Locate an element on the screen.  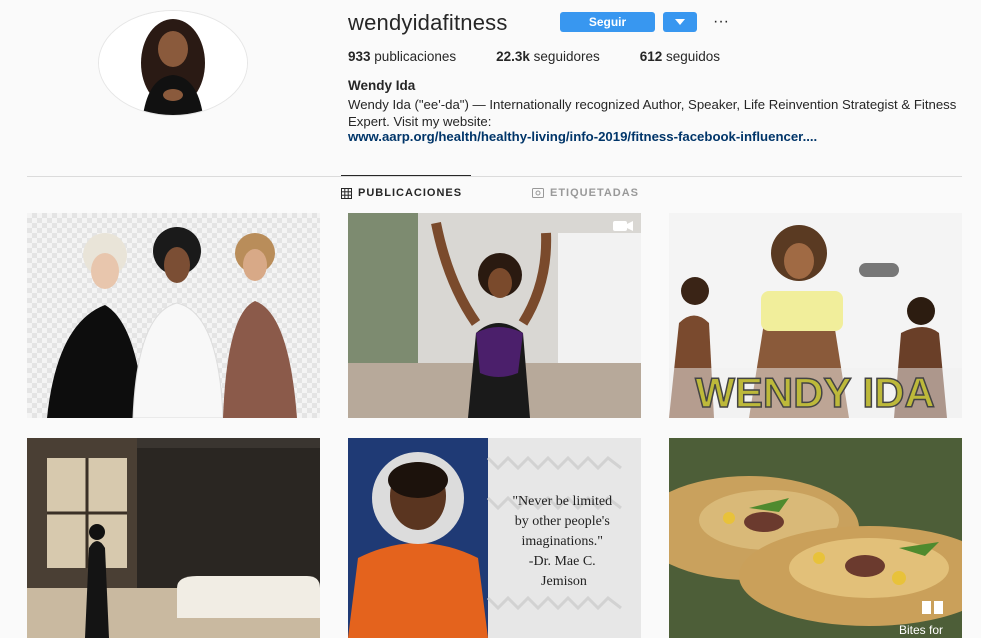
video-camera-icon is located at coordinates (623, 226).